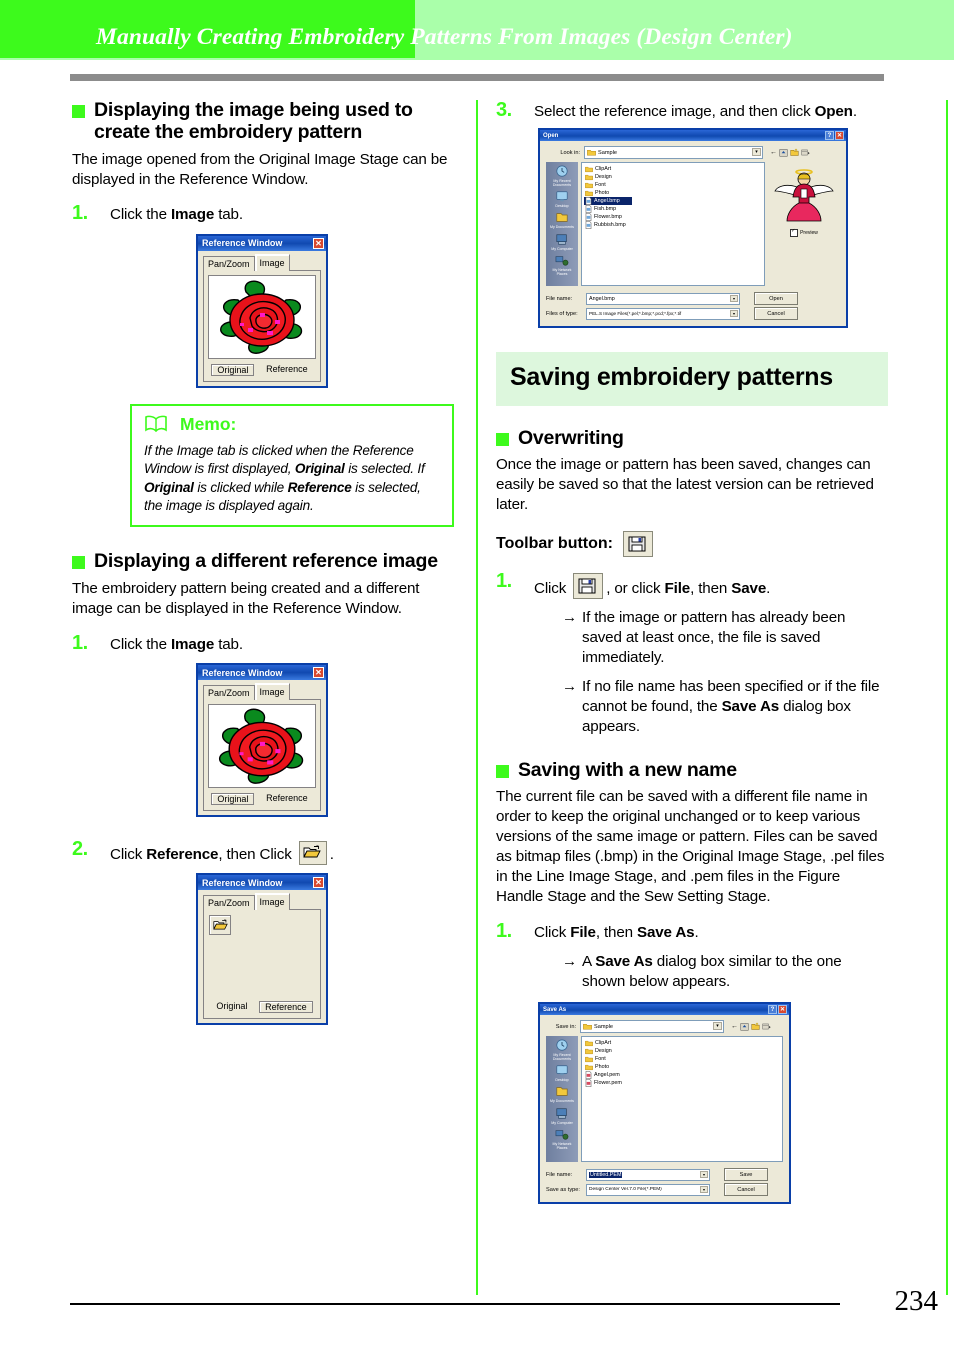 This screenshot has width=954, height=1348. I want to click on book-icon, so click(156, 424).